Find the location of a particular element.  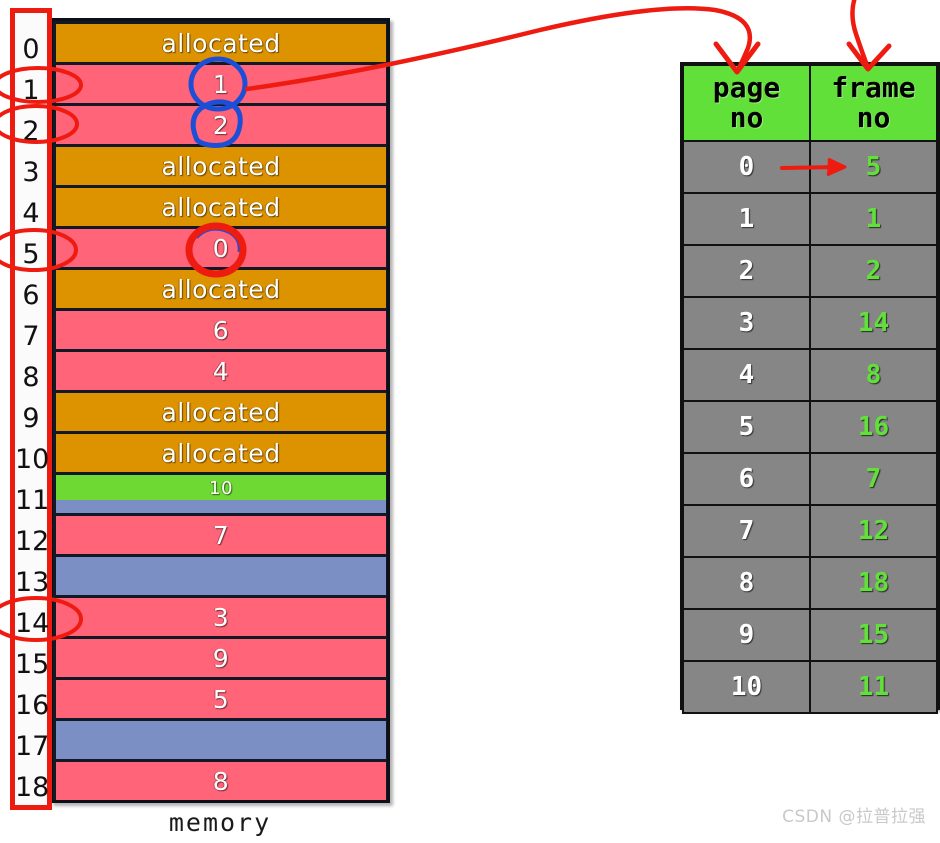

memory-row-8: 4 is located at coordinates (221, 371).